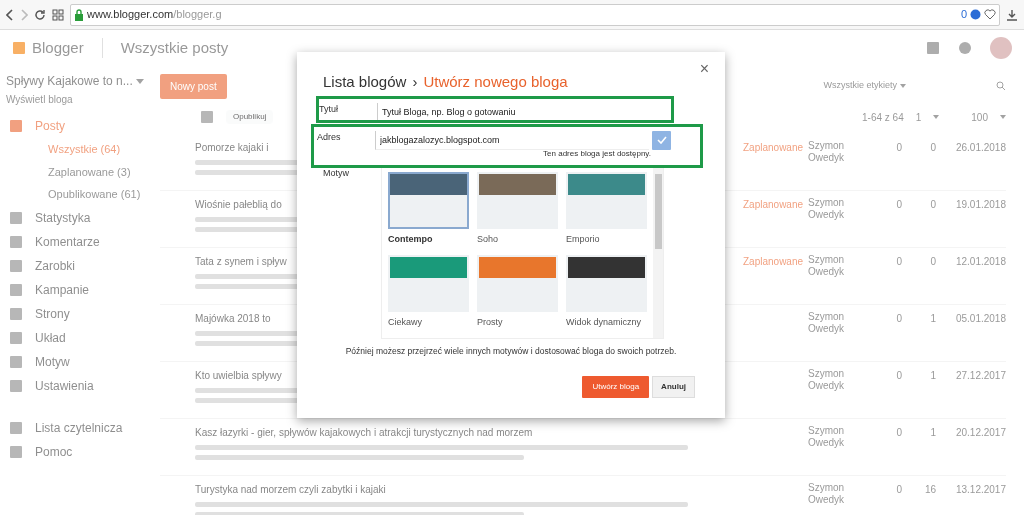 This screenshot has height=515, width=1024. I want to click on labels-filter: Wszystkie etykiety, so click(860, 86).